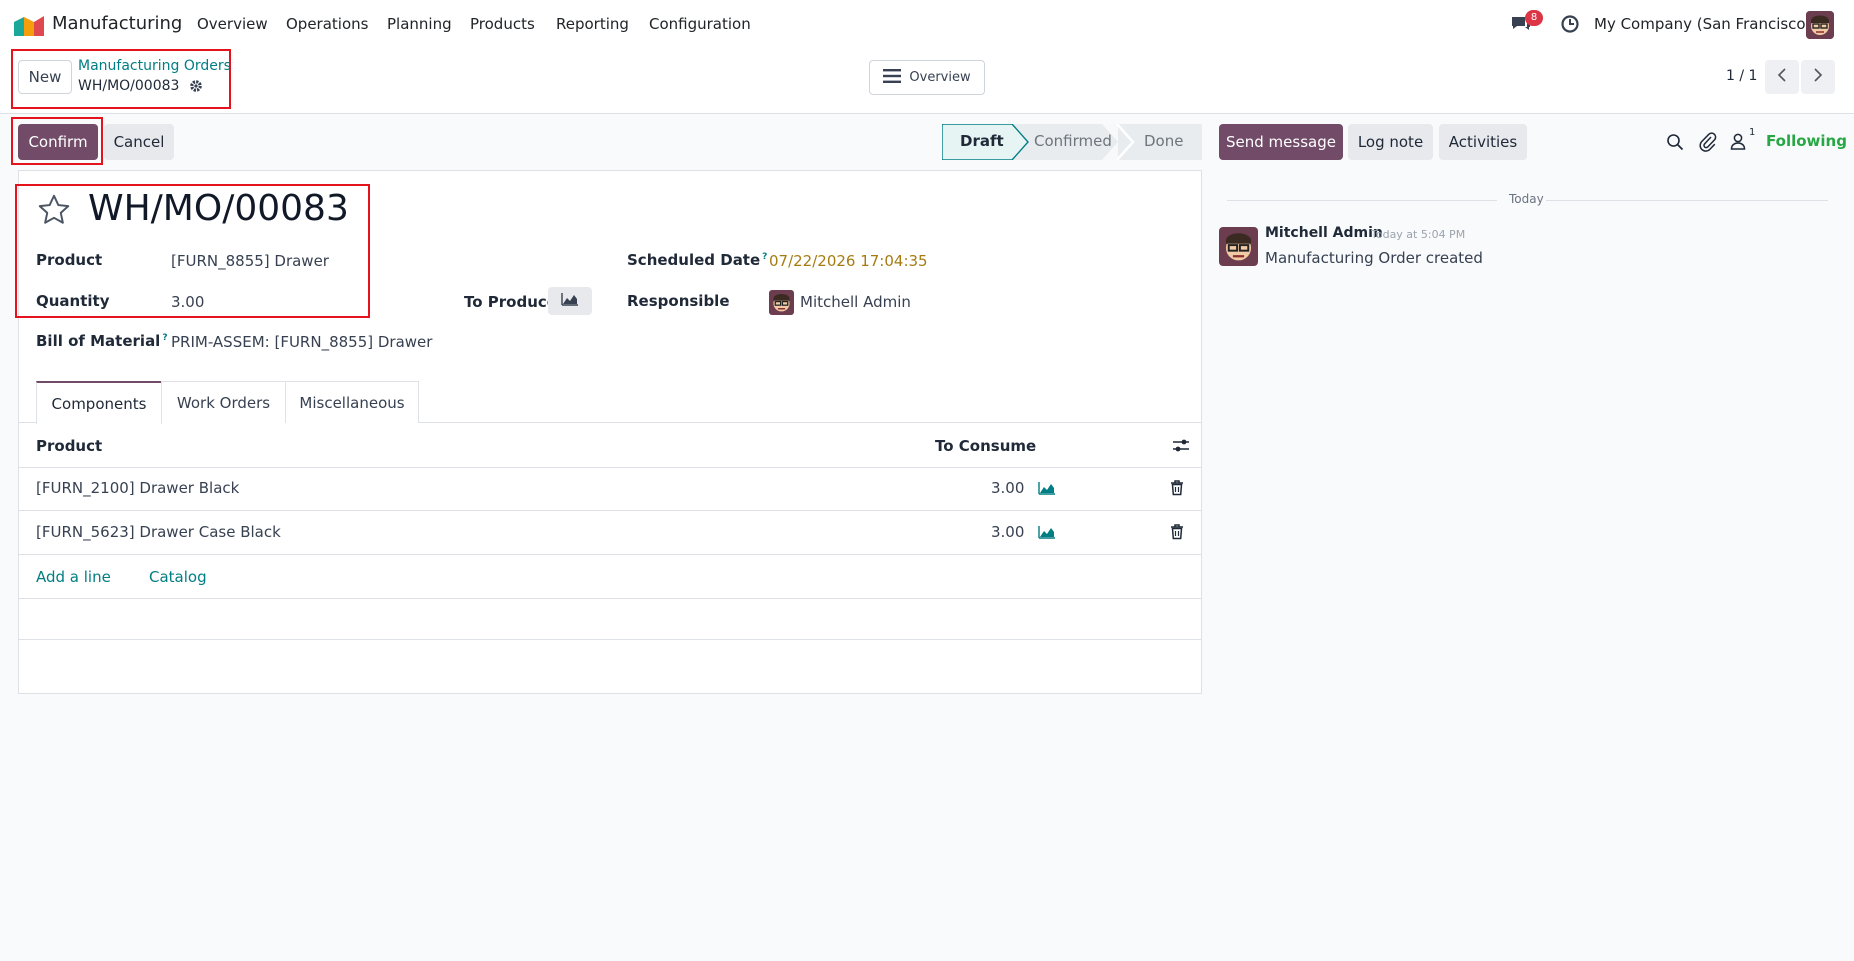 This screenshot has height=961, width=1854. Describe the element at coordinates (610, 532) in the screenshot. I see `table-row: [FURN_5623] Drawer Case Black 3.00` at that location.